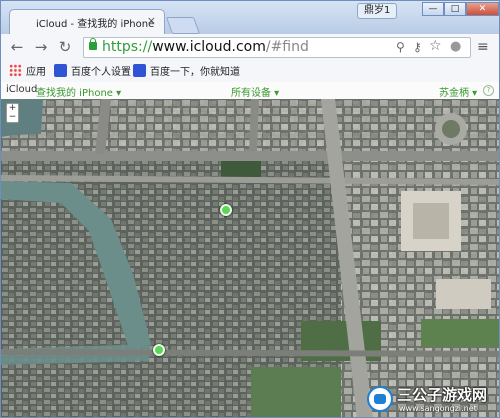 The height and width of the screenshot is (418, 500). Describe the element at coordinates (12, 117) in the screenshot. I see `zoom-out-button: −` at that location.